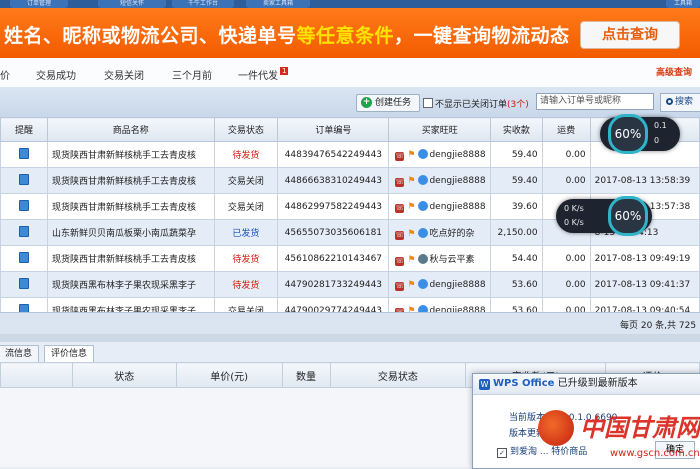 Image resolution: width=700 pixels, height=469 pixels. Describe the element at coordinates (451, 234) in the screenshot. I see `buyer-name: 吃点好的杂` at that location.